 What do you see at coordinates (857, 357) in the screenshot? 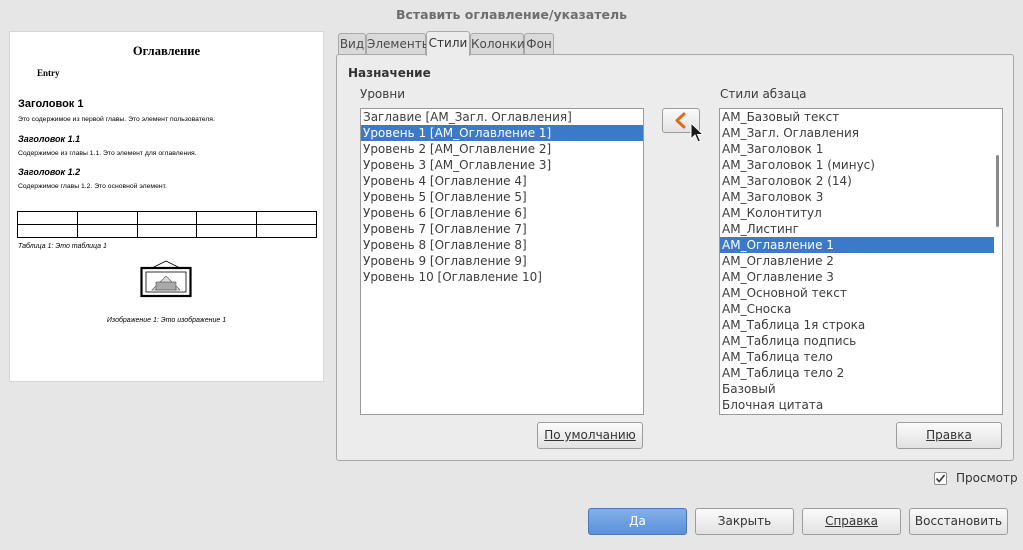
I see `paragraph-style-list-item: АМ_Таблица тело` at bounding box center [857, 357].